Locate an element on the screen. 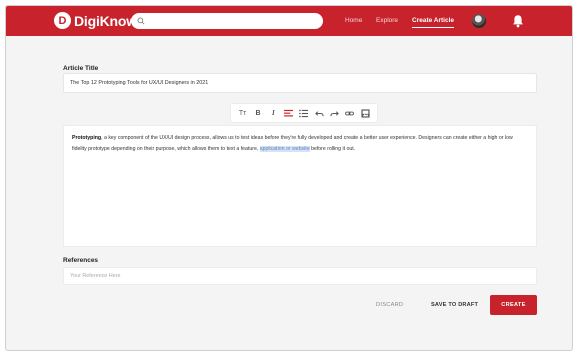  nav-home: Home is located at coordinates (353, 20).